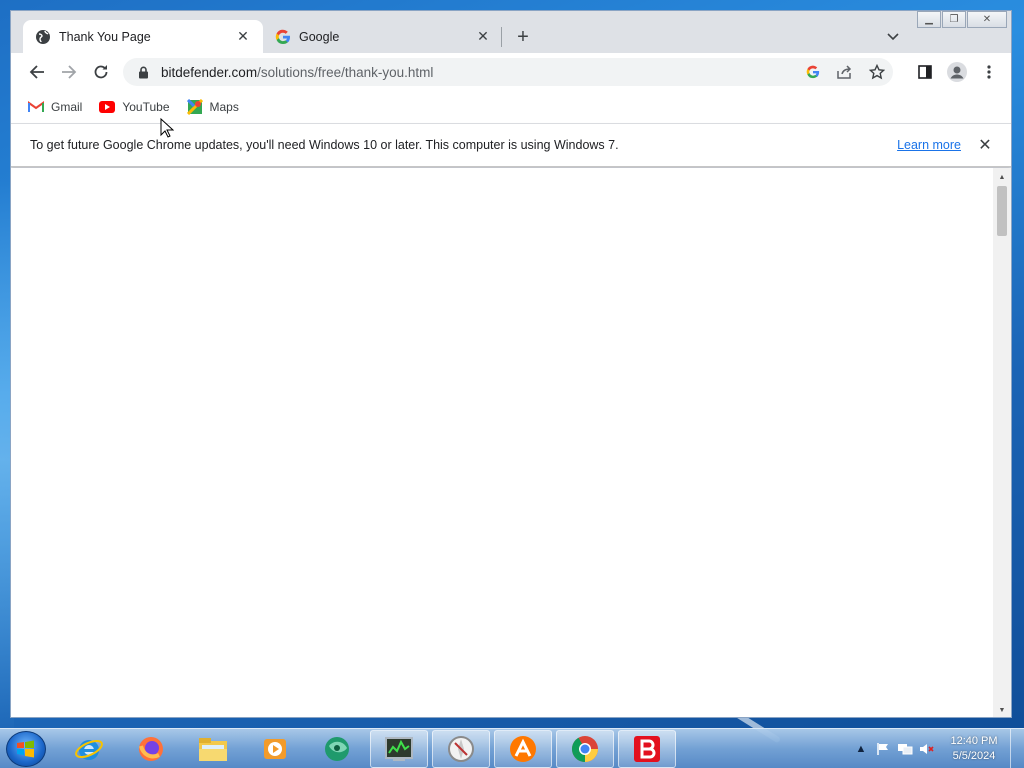 The image size is (1024, 768). I want to click on system-tray: ▲ 12:40 PM 5/5/2024, so click(937, 748).